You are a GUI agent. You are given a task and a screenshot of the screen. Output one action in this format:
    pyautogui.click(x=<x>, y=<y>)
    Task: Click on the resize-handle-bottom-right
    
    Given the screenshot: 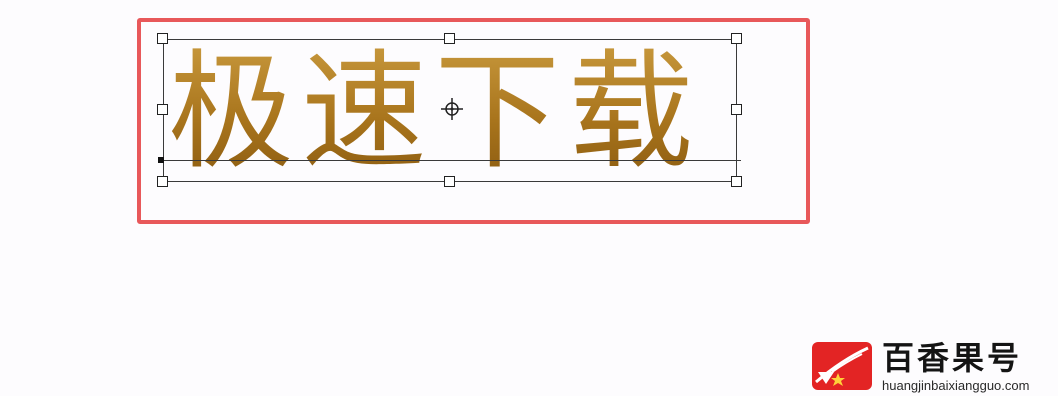 What is the action you would take?
    pyautogui.click(x=736, y=181)
    